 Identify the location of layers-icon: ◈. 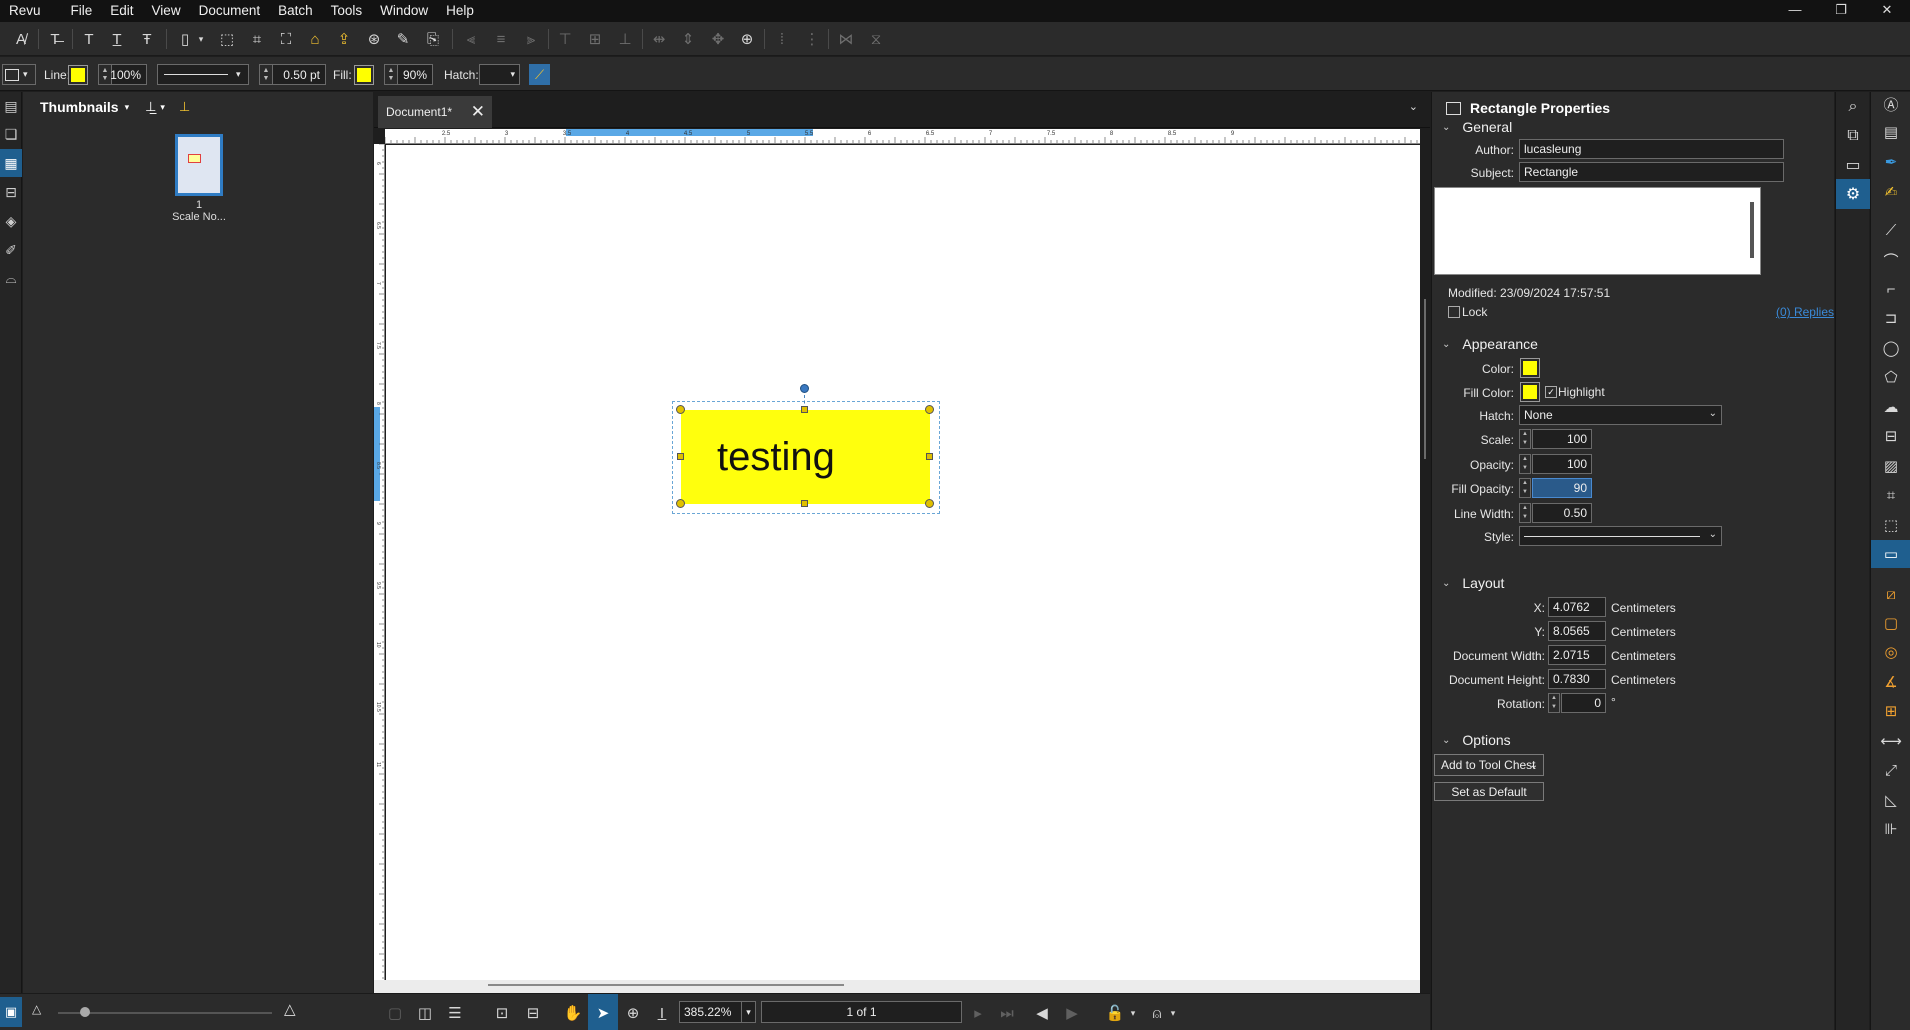
(11, 221).